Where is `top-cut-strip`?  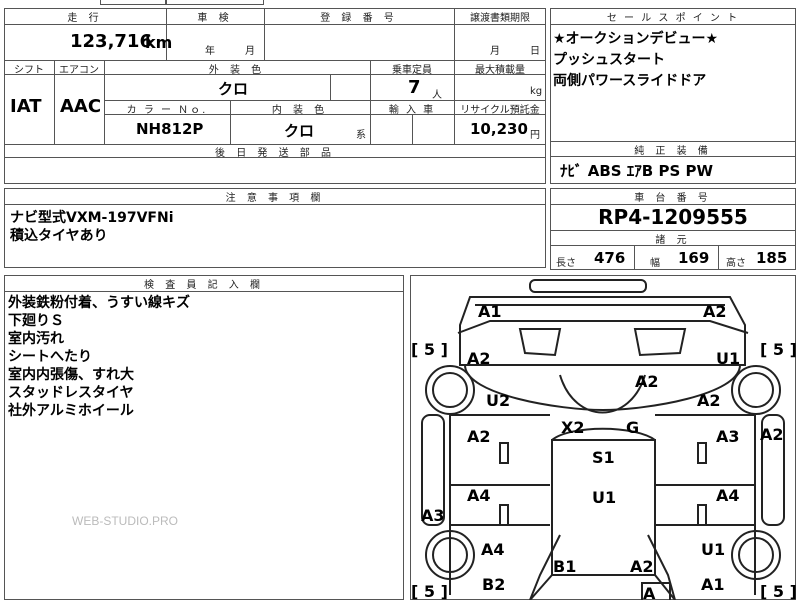 top-cut-strip is located at coordinates (400, 3).